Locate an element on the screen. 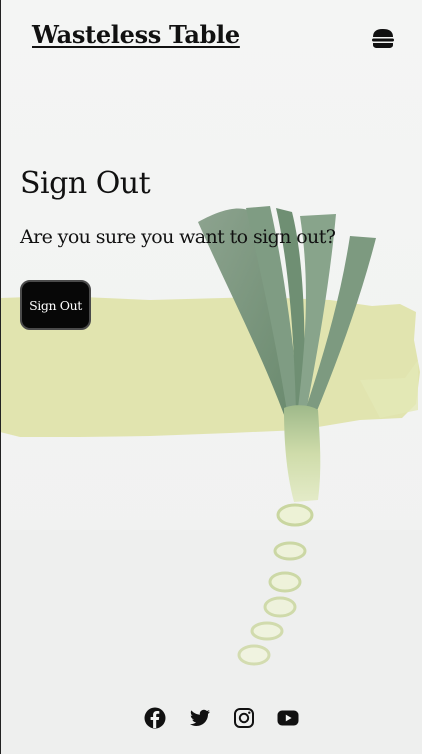 This screenshot has height=754, width=422. confirm-question: Are you sure you want to sign out? is located at coordinates (178, 237).